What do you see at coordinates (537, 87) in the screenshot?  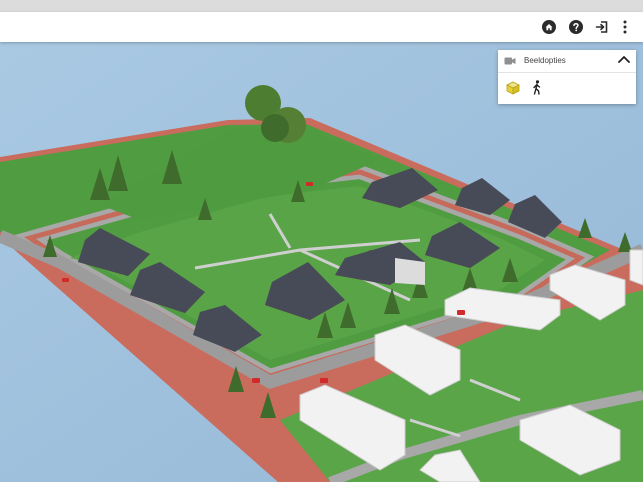 I see `walking-person-icon` at bounding box center [537, 87].